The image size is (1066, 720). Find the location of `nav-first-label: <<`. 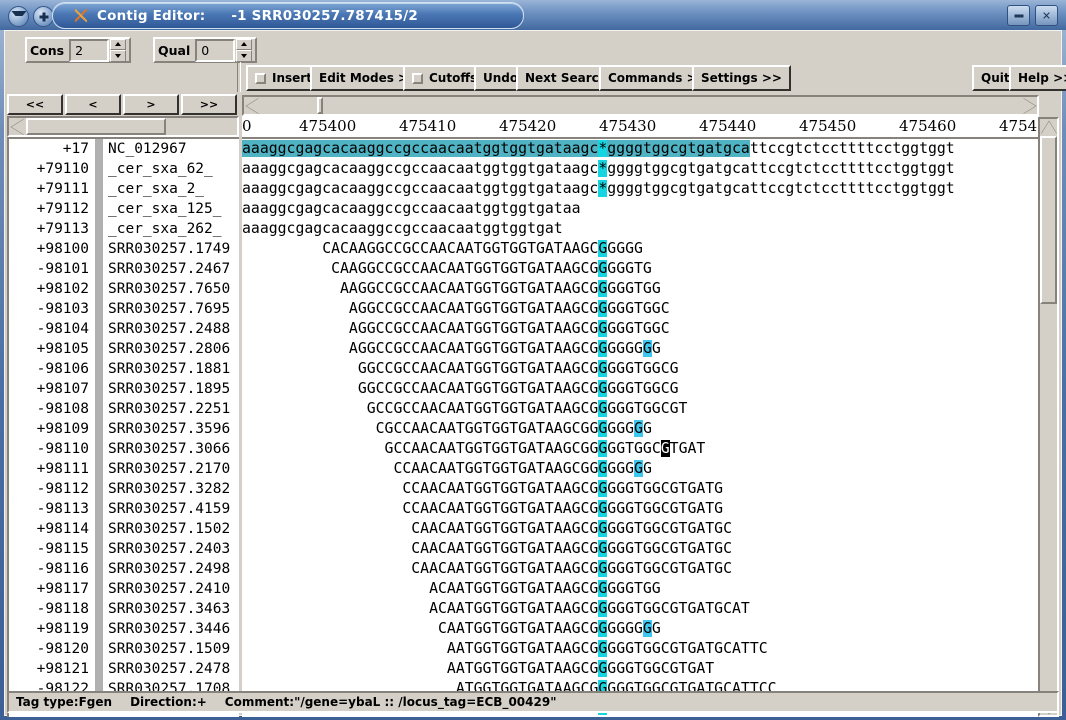

nav-first-label: << is located at coordinates (35, 104).